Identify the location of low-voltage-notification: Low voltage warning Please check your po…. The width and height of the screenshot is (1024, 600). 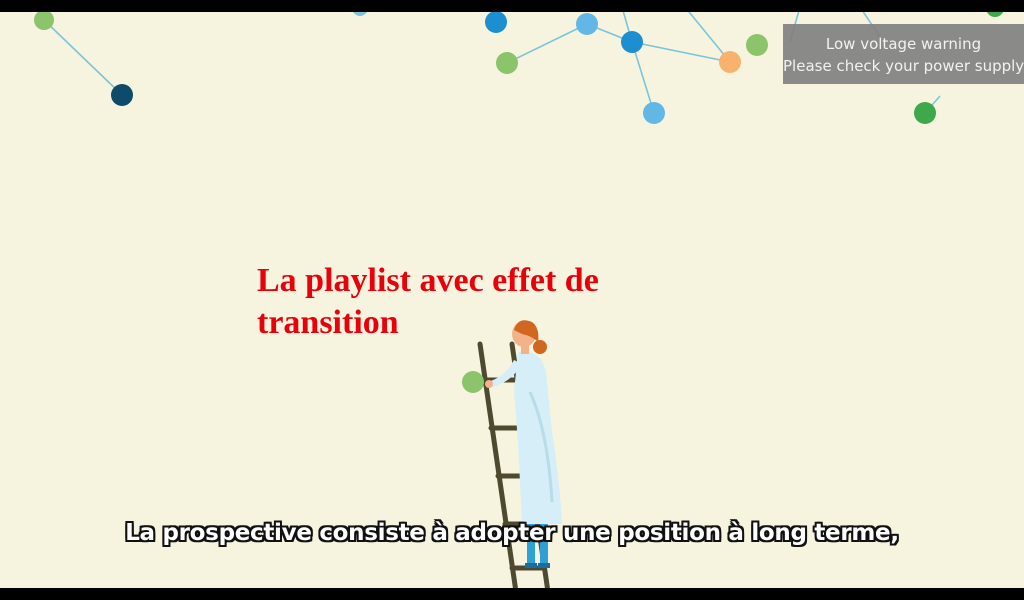
(903, 54).